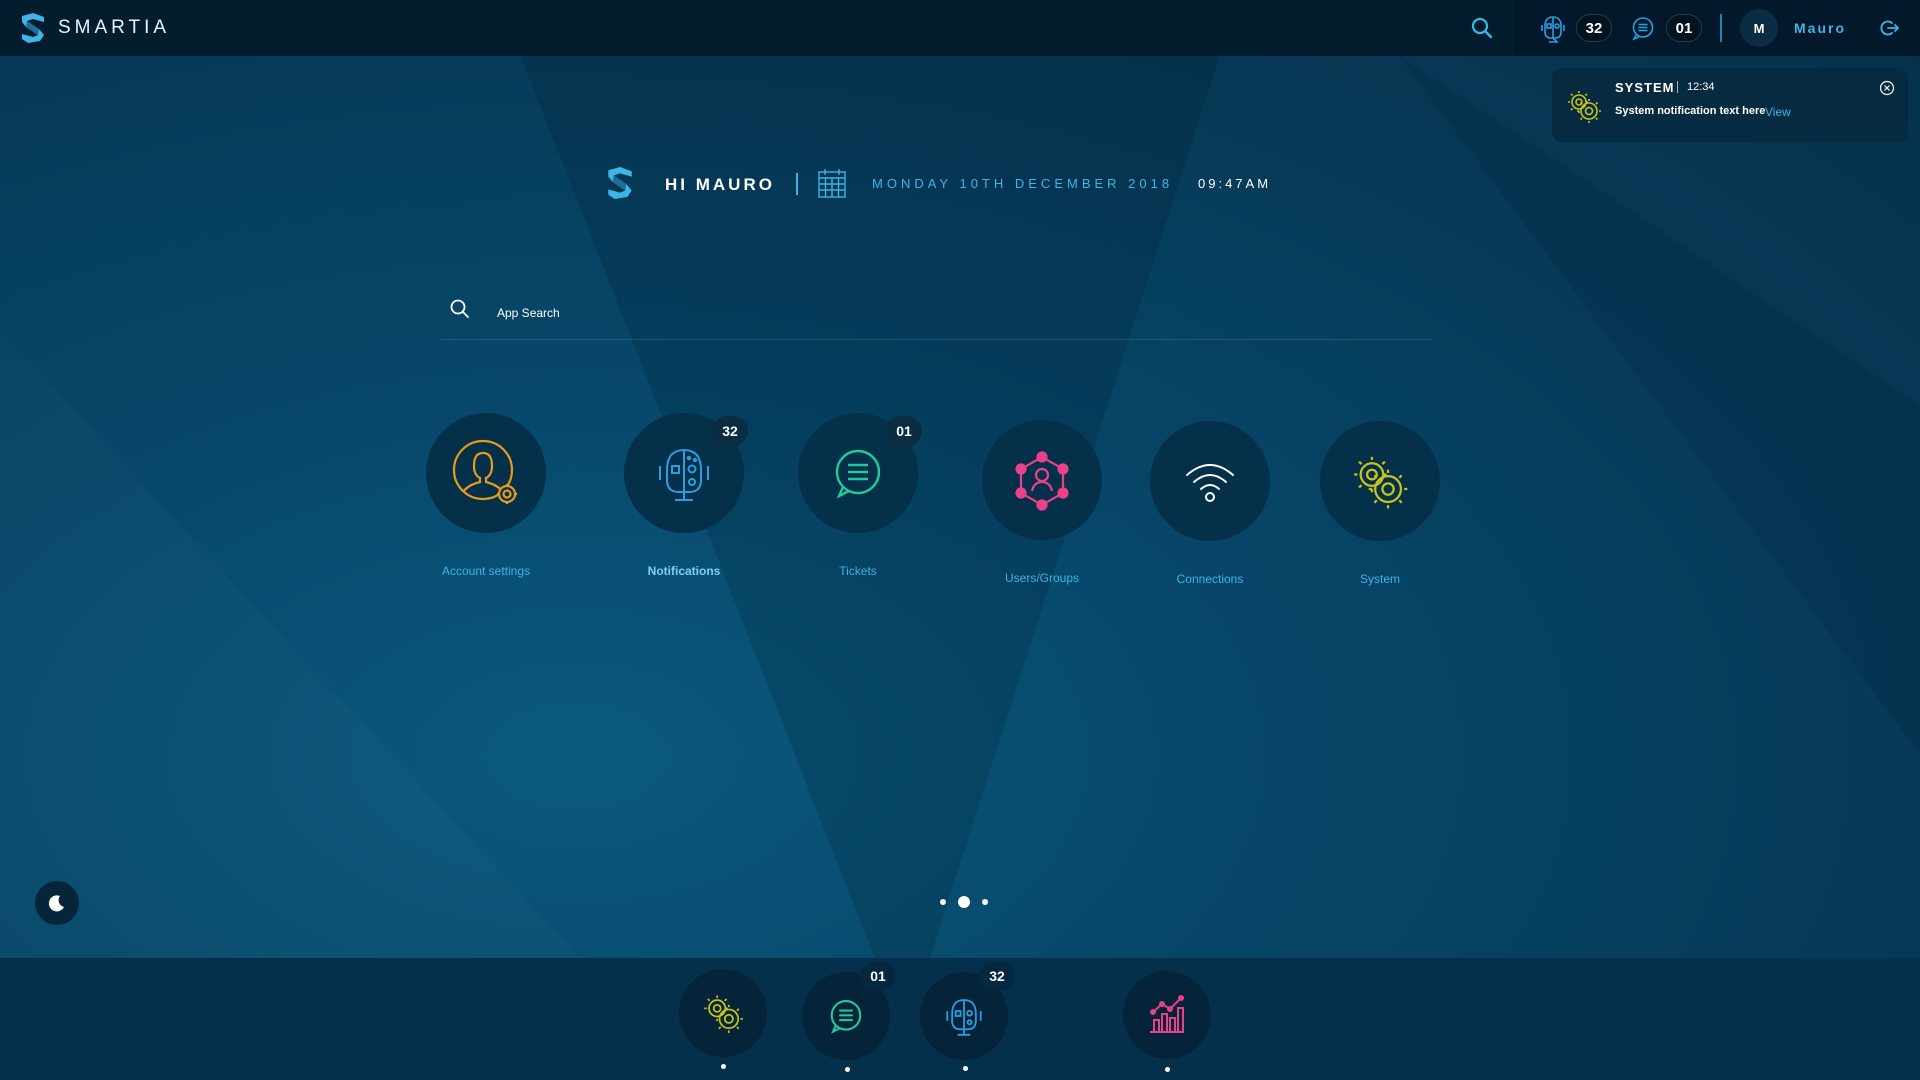 The height and width of the screenshot is (1080, 1920). I want to click on app-label: Connections, so click(1210, 579).